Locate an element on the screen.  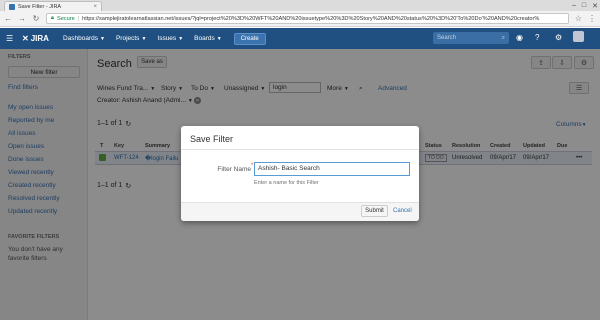
required-marker: * is located at coordinates (252, 166).